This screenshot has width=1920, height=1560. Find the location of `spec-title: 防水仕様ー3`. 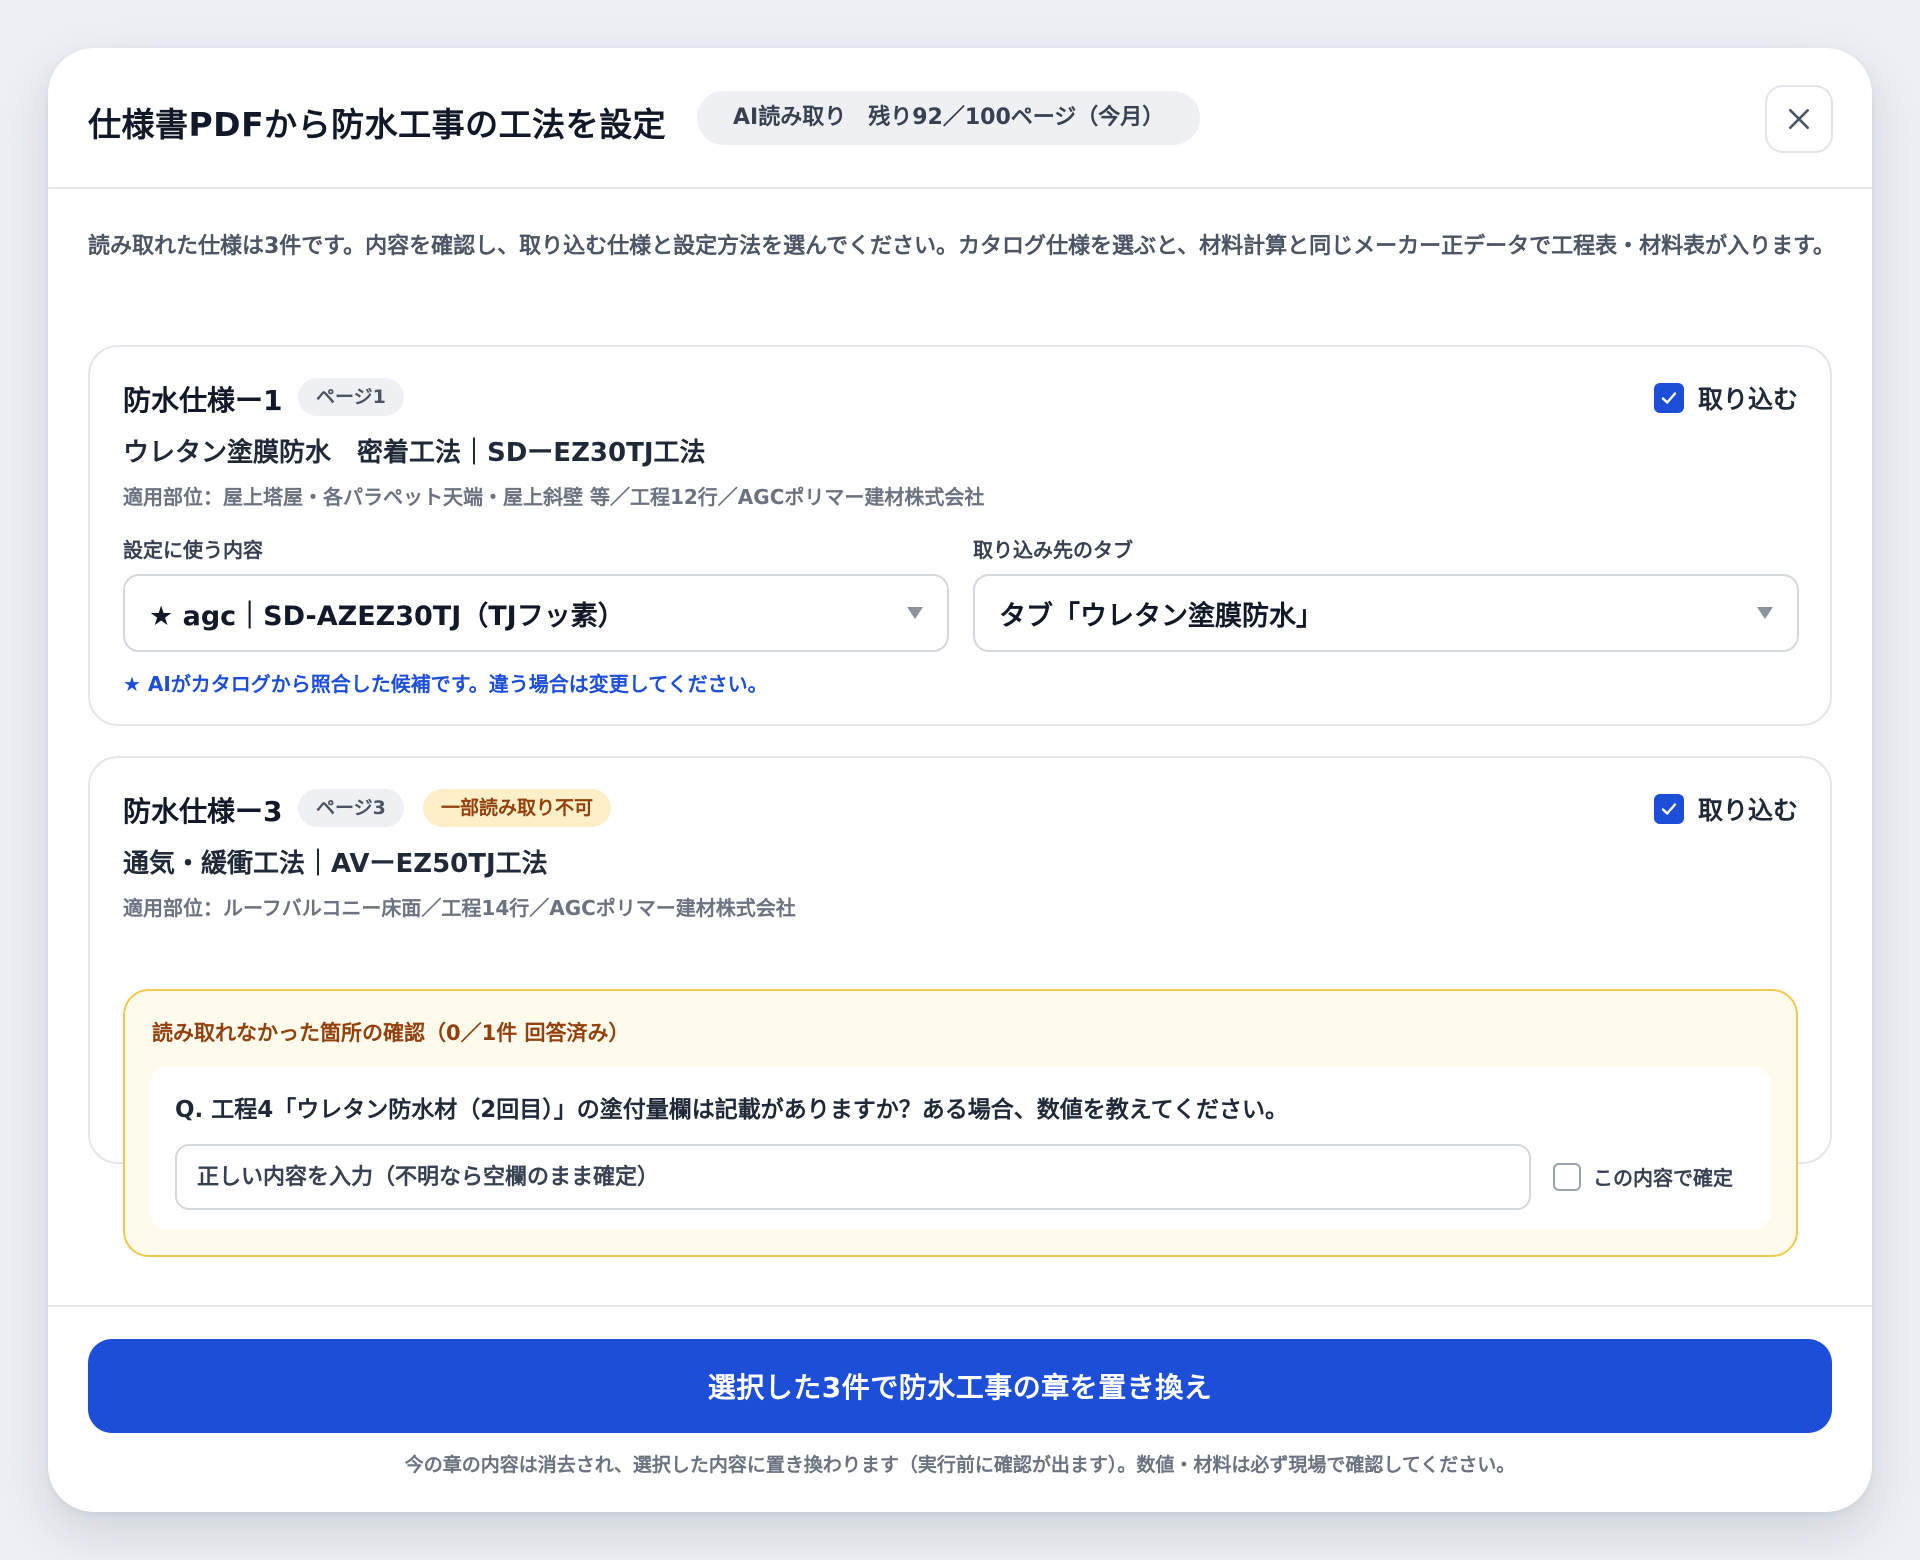

spec-title: 防水仕様ー3 is located at coordinates (203, 811).